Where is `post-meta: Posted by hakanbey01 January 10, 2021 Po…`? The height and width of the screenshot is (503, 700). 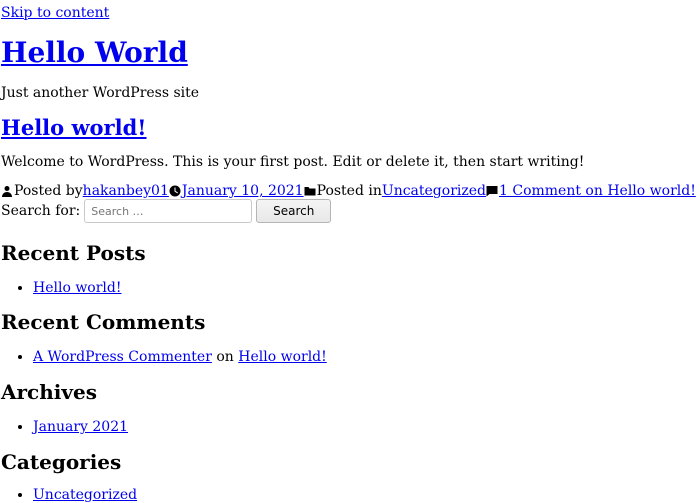 post-meta: Posted by hakanbey01 January 10, 2021 Po… is located at coordinates (348, 191).